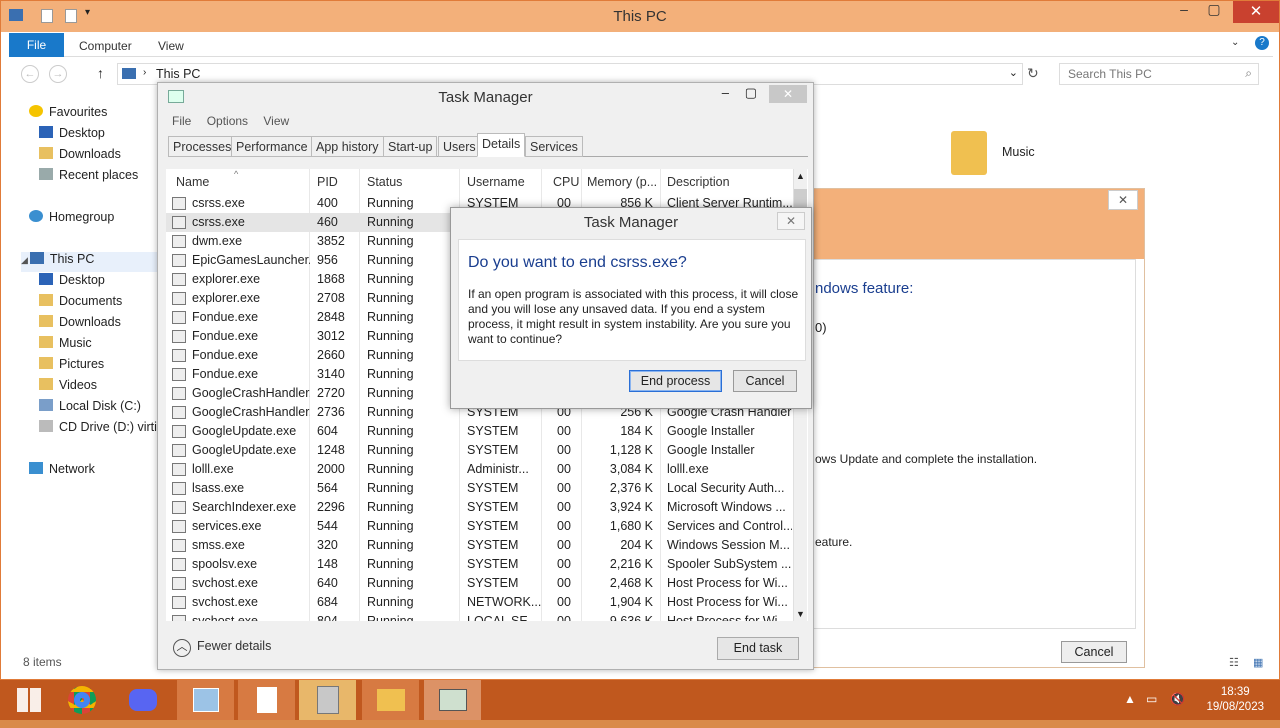  Describe the element at coordinates (1258, 662) in the screenshot. I see `large-icons-view-icon: ▦` at that location.